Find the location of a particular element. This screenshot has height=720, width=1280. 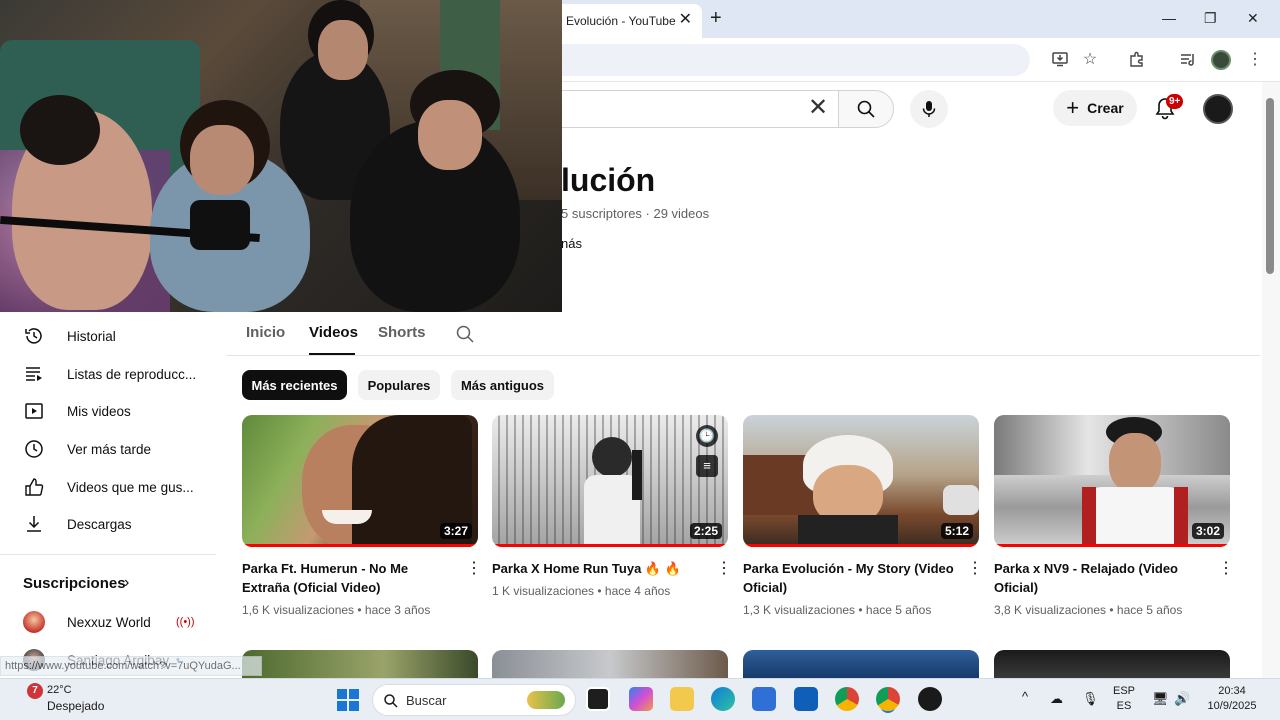

watch-later-overlay-icon: 🕒 is located at coordinates (707, 436).